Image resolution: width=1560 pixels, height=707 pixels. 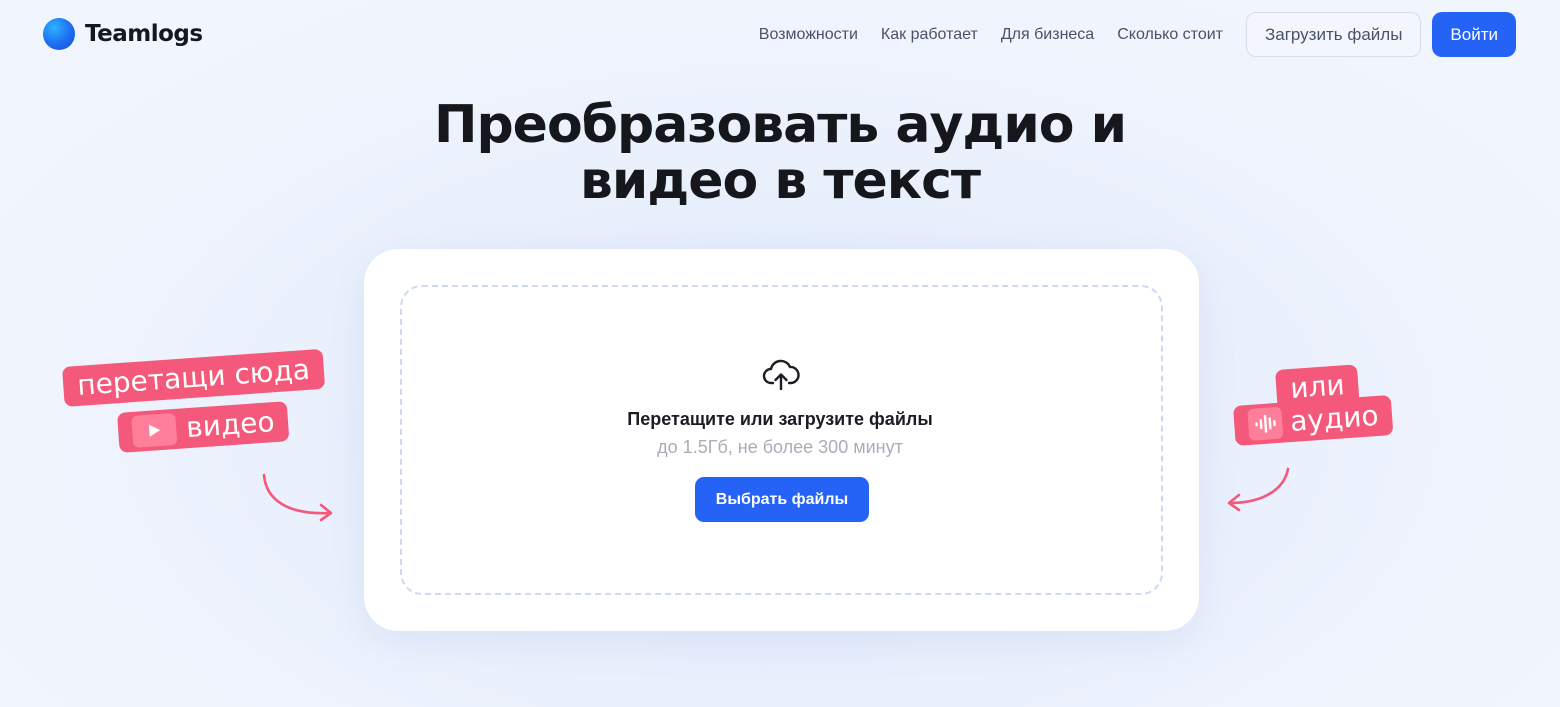 What do you see at coordinates (780, 125) in the screenshot?
I see `page-title-line-1: Преобразовать аудио и` at bounding box center [780, 125].